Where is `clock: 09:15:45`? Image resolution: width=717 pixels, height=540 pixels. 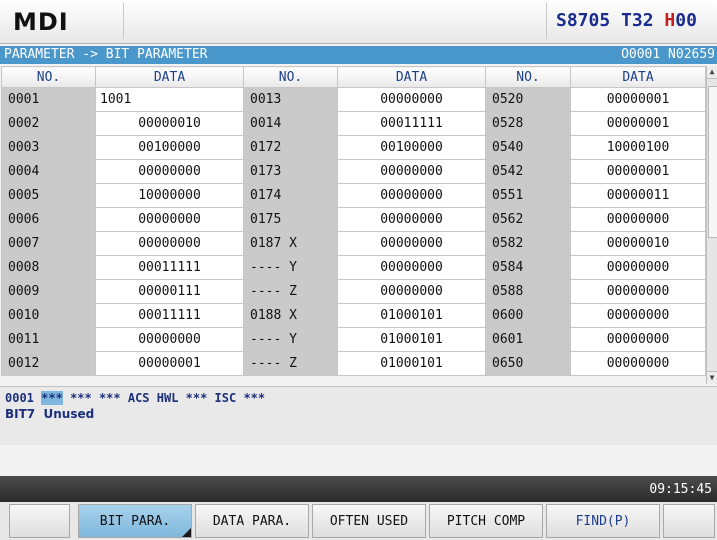
clock: 09:15:45 is located at coordinates (680, 489).